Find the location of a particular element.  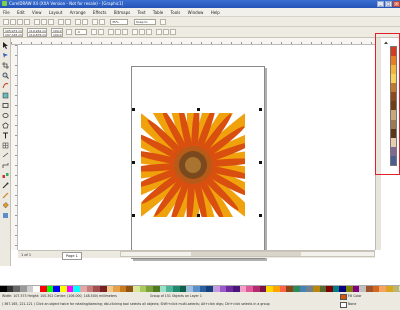

toolbox is located at coordinates (5, 152).